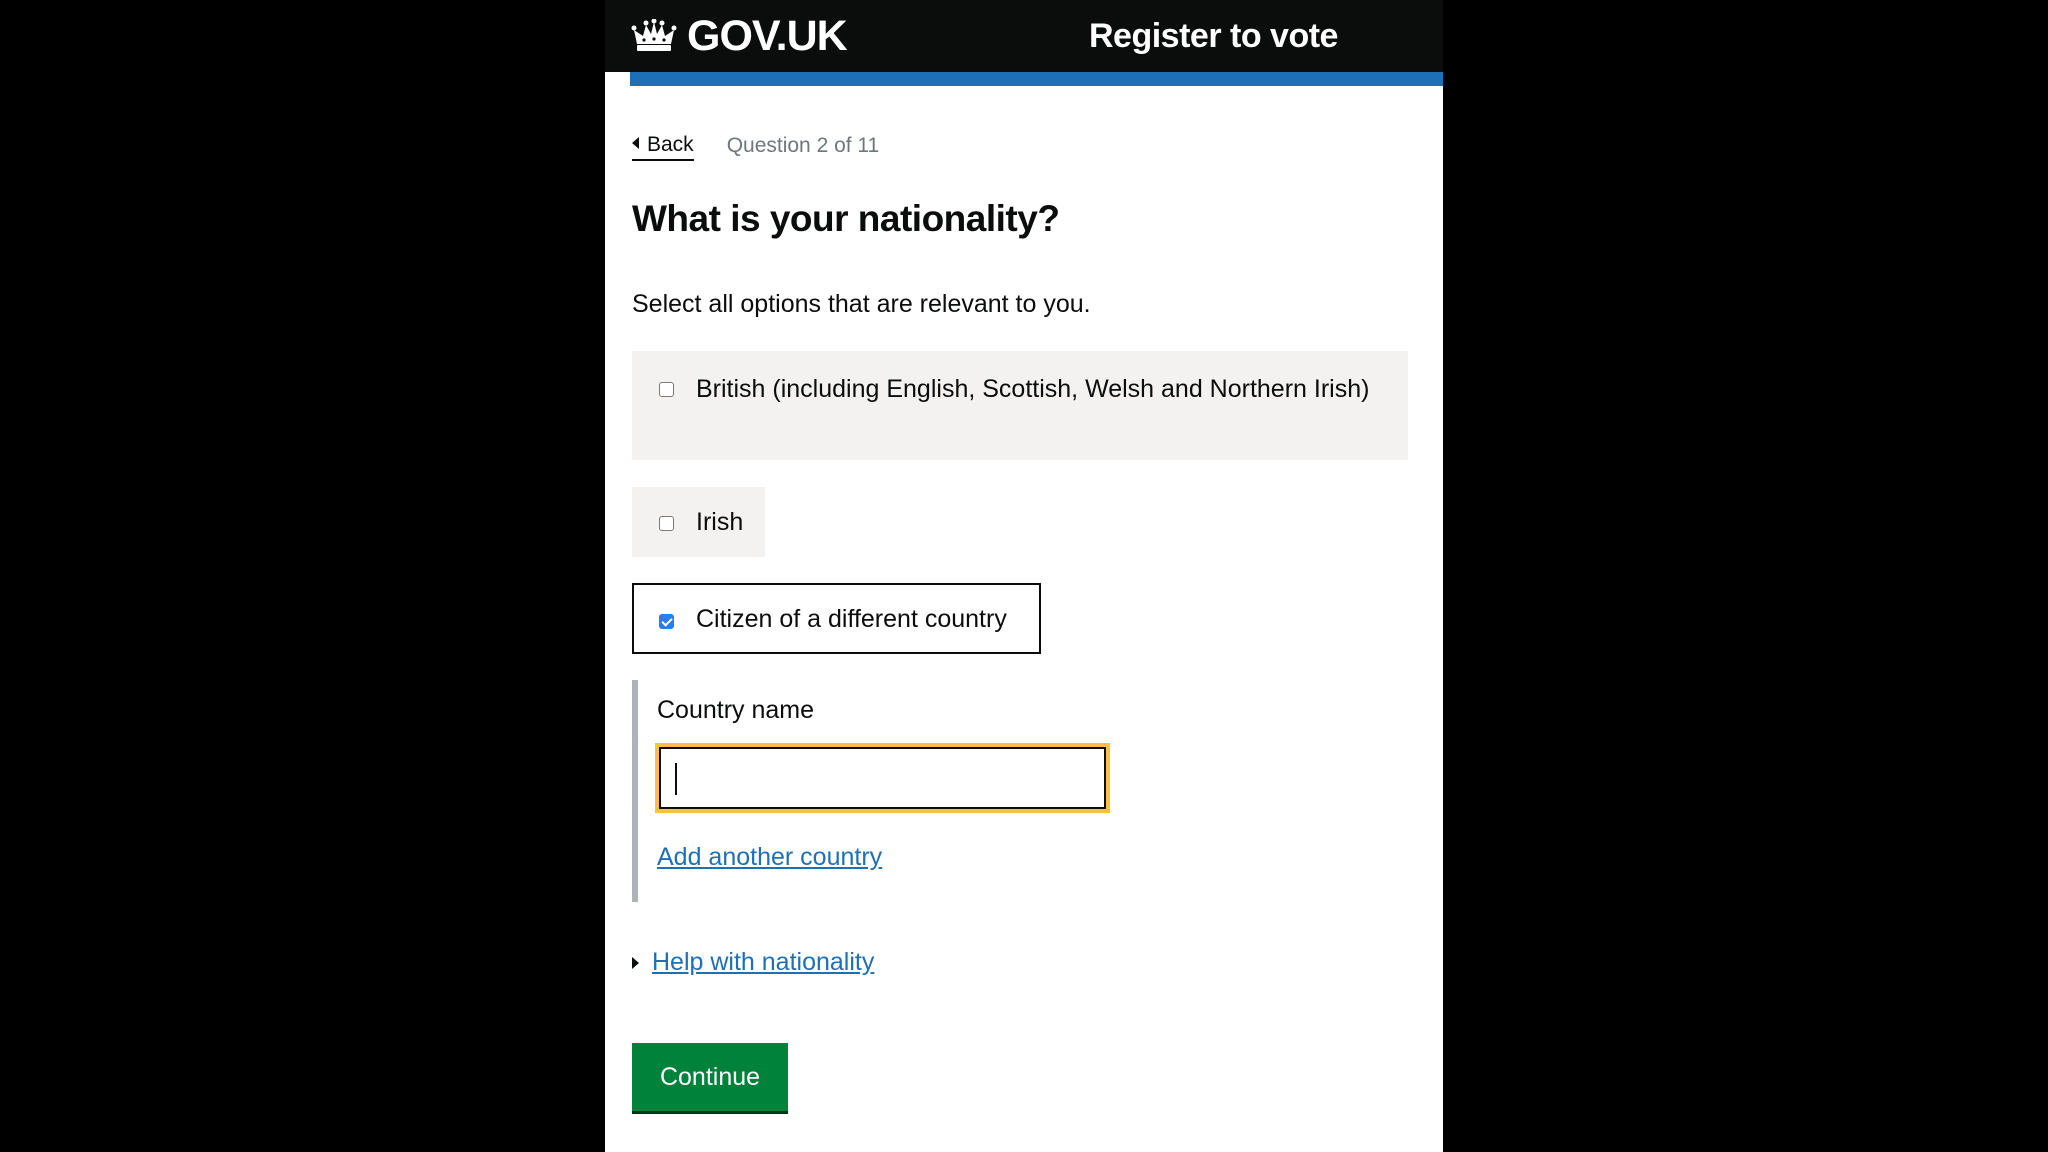  I want to click on option-irish-label: Irish, so click(720, 522).